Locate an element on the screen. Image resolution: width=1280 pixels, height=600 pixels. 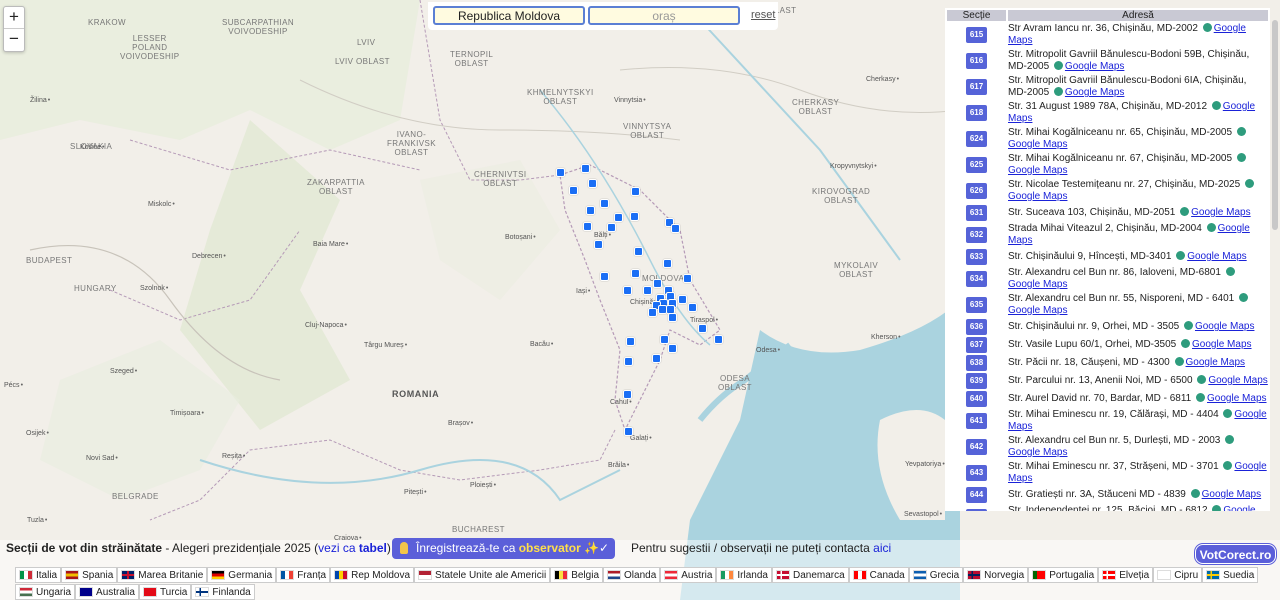
country-button: Grecia is located at coordinates (936, 575).